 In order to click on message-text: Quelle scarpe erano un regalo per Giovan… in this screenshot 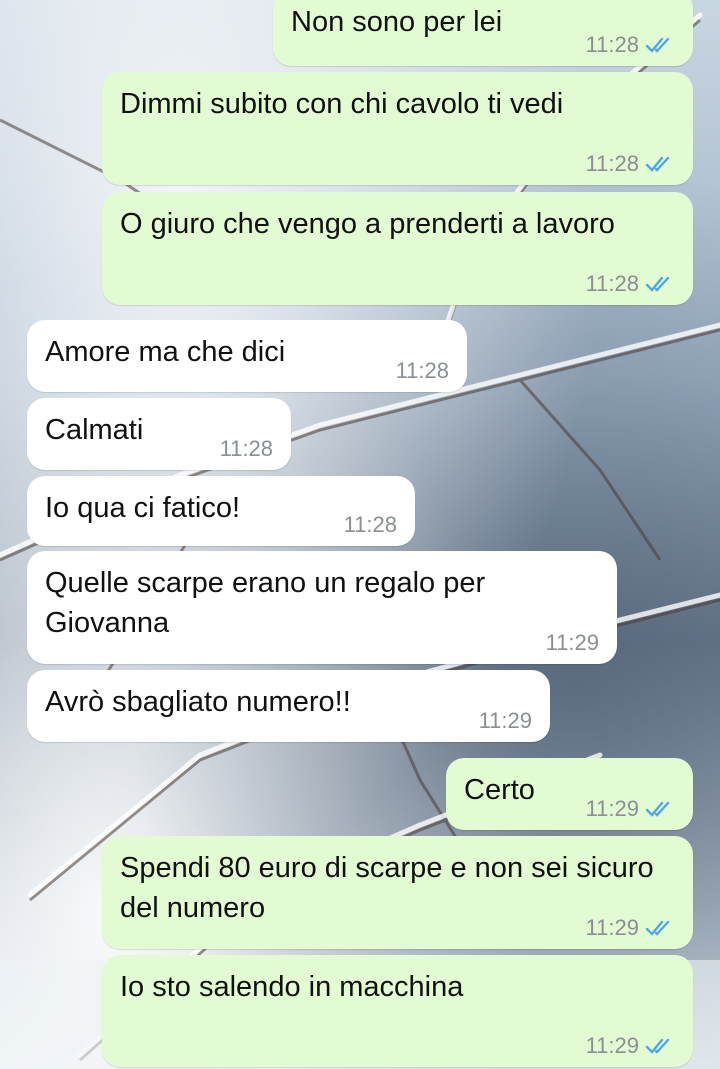, I will do `click(269, 603)`.